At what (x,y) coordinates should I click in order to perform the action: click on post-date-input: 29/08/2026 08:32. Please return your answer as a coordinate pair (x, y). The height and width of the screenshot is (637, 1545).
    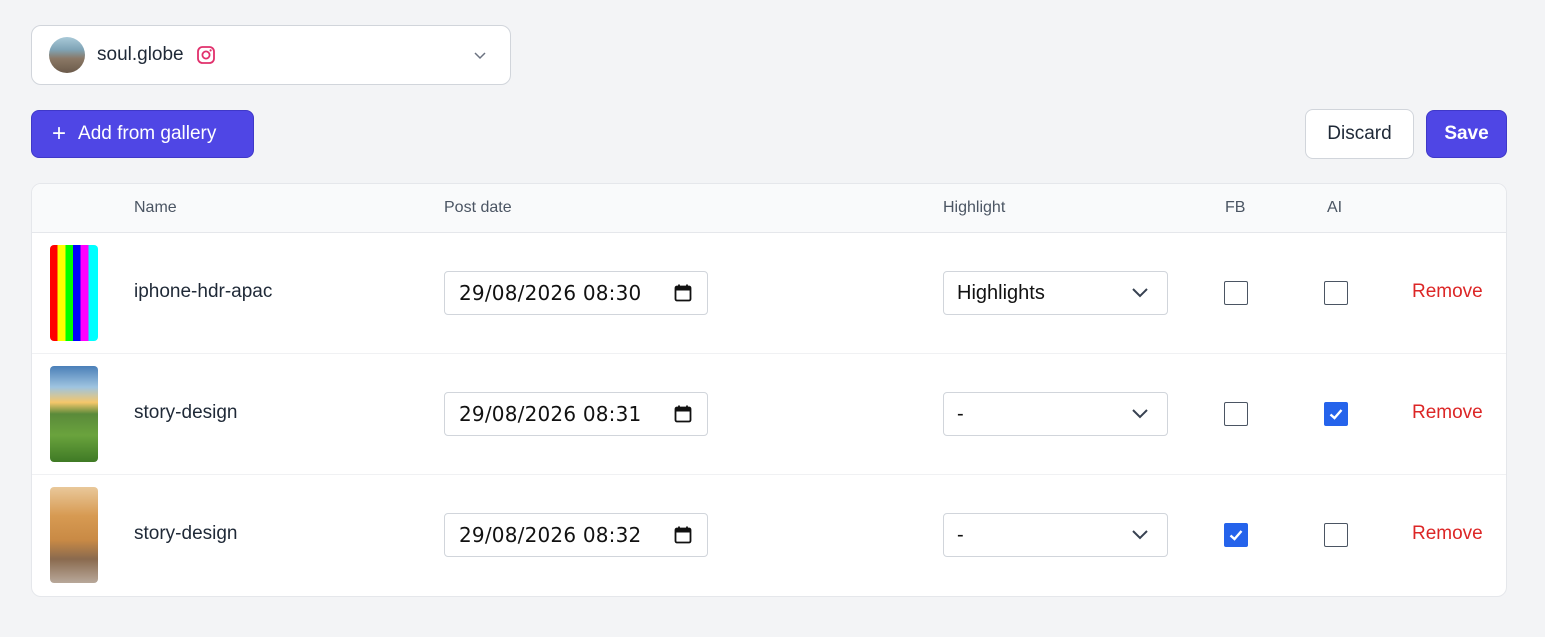
    Looking at the image, I should click on (576, 535).